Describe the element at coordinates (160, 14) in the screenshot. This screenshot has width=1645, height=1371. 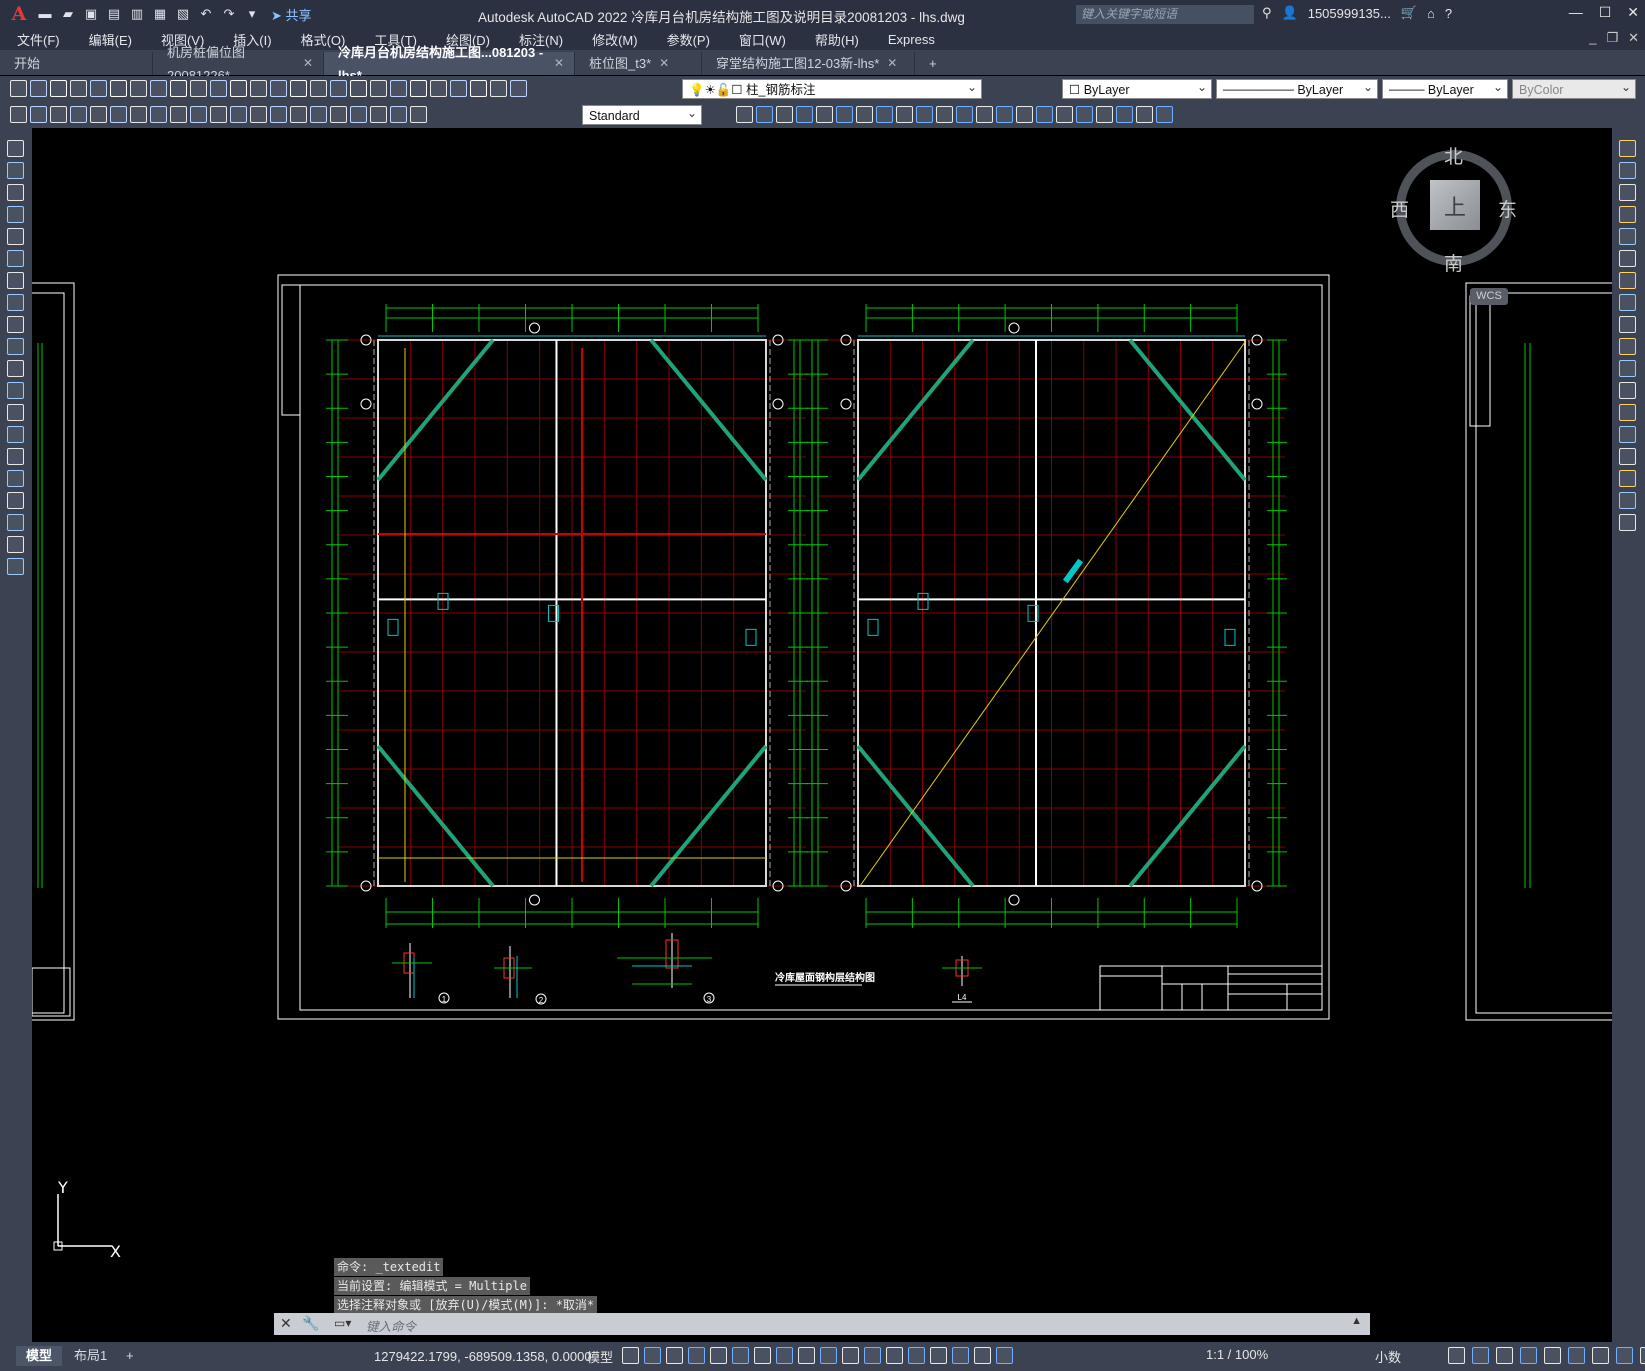
I see `publish-icon: ▦` at that location.